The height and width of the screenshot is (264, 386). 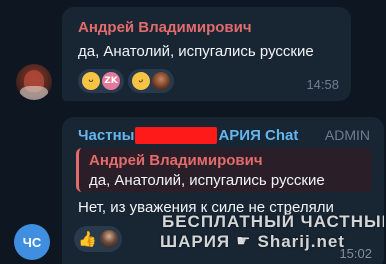 What do you see at coordinates (106, 135) in the screenshot?
I see `channel-name-prefix: Частны` at bounding box center [106, 135].